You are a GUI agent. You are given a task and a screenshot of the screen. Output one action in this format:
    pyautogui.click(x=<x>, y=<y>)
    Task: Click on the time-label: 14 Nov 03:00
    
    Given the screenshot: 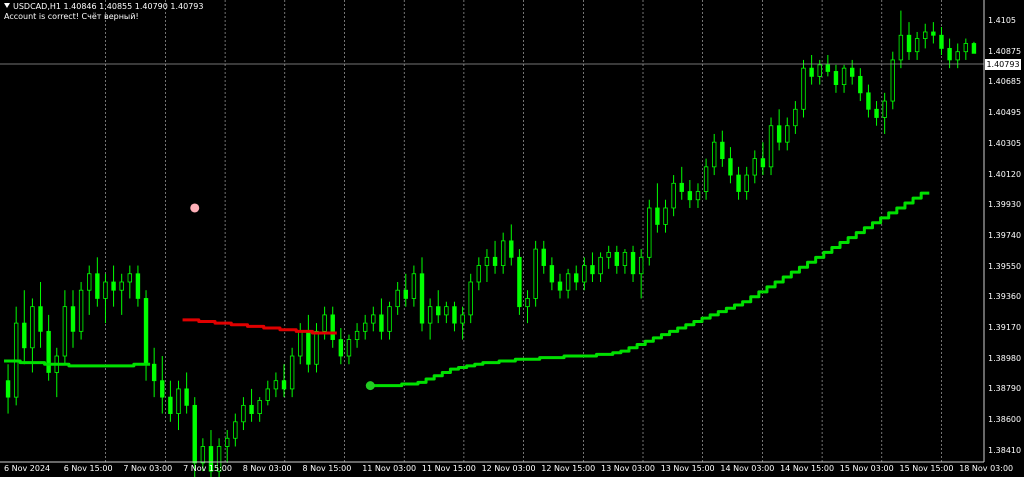 What is the action you would take?
    pyautogui.click(x=747, y=468)
    